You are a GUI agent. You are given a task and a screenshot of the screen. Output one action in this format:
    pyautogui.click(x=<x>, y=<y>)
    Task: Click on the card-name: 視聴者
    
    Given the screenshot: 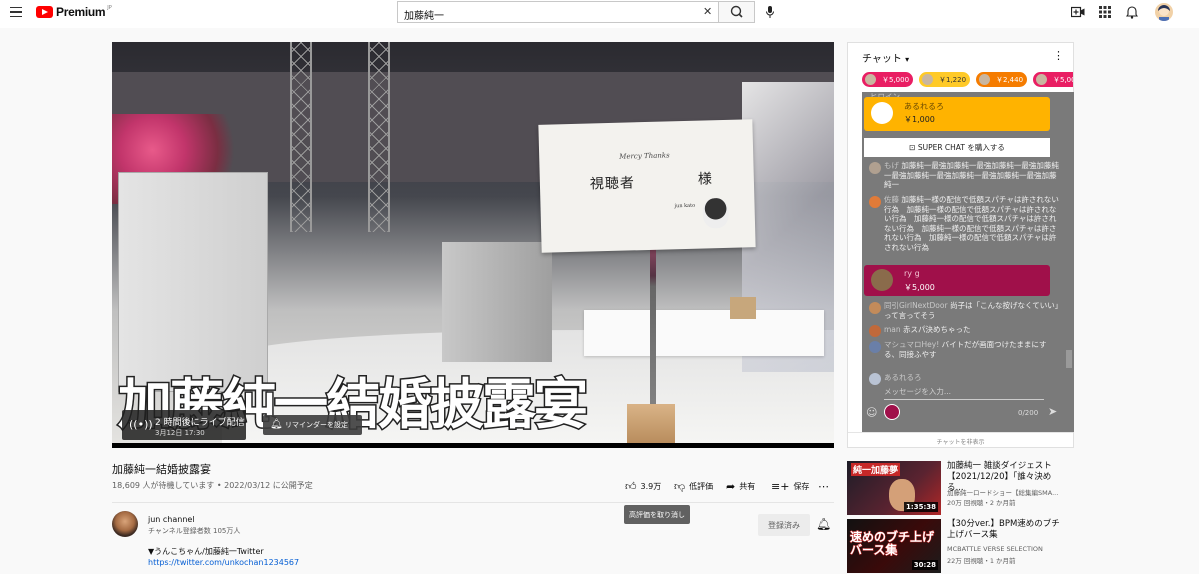 What is the action you would take?
    pyautogui.click(x=612, y=184)
    